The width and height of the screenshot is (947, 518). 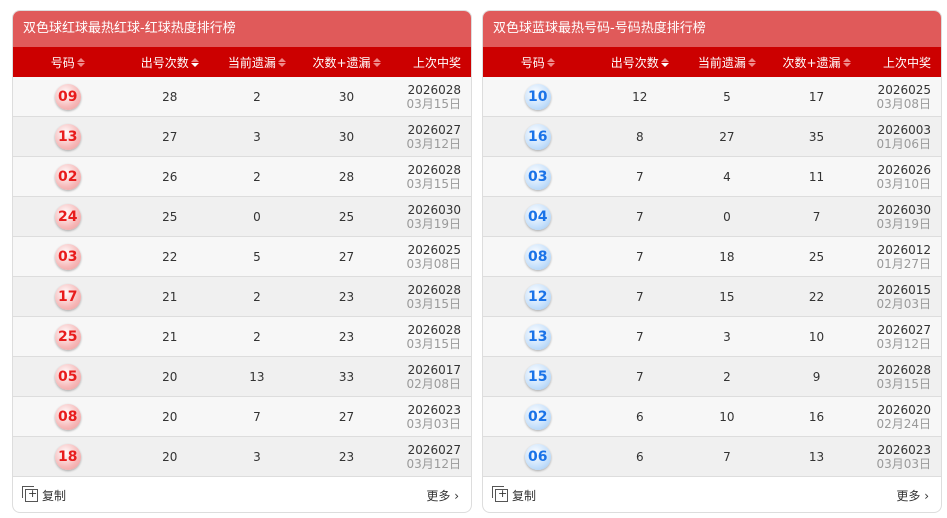 I want to click on ball-number: 25, so click(x=67, y=336).